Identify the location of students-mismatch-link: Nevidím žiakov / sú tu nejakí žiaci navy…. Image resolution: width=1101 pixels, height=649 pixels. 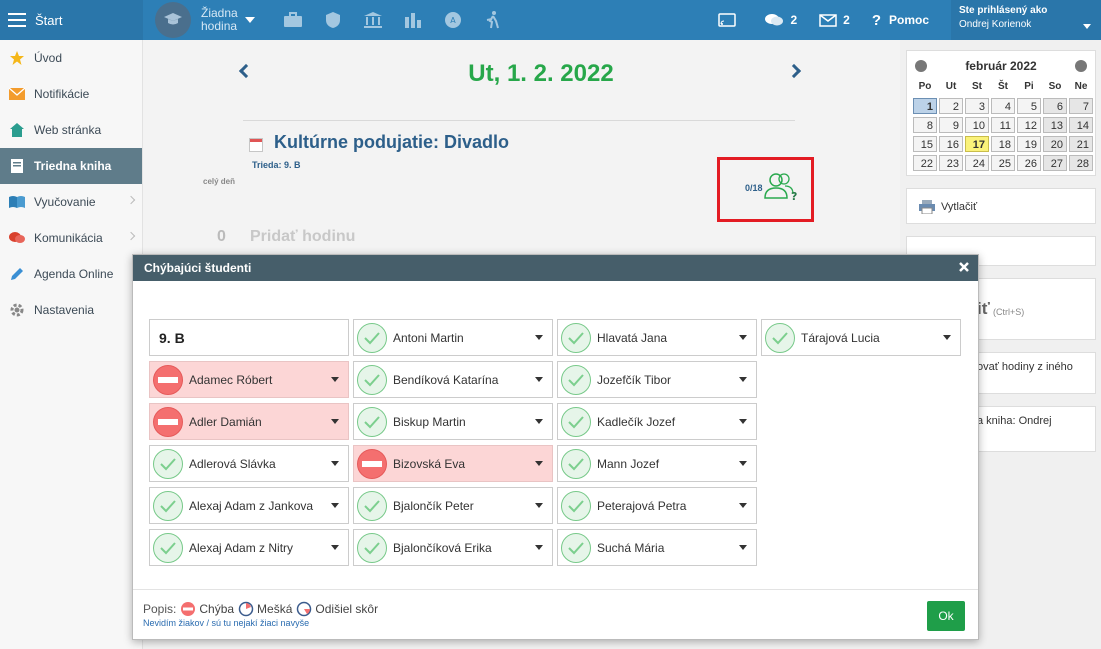
(226, 623).